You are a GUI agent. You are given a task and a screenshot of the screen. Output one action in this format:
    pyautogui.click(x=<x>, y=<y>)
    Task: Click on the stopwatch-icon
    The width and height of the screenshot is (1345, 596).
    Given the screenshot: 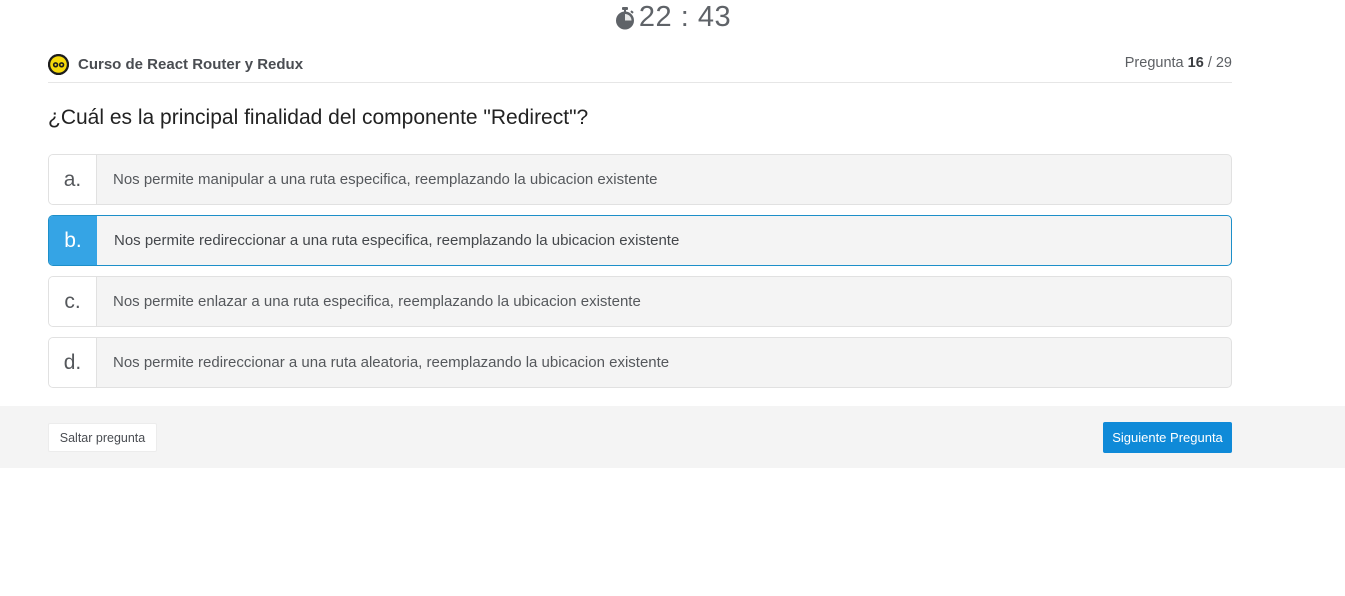 What is the action you would take?
    pyautogui.click(x=624, y=18)
    